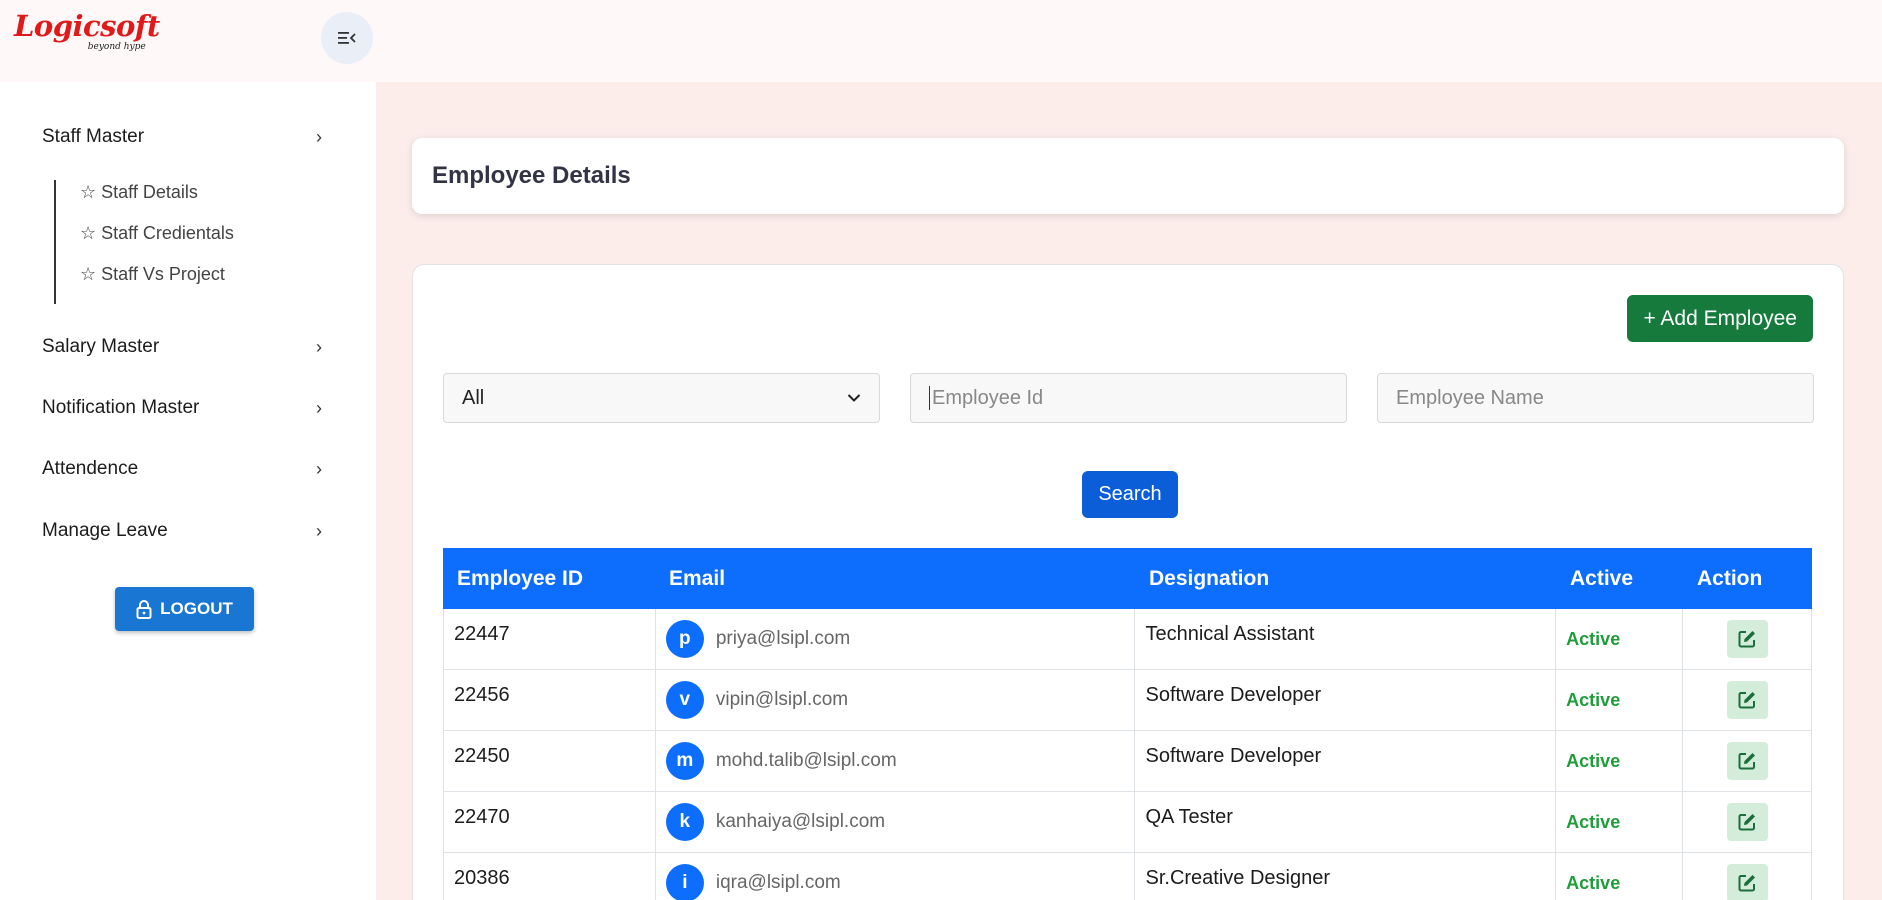 This screenshot has height=900, width=1882. Describe the element at coordinates (121, 407) in the screenshot. I see `sidebar-item-label: Notification Master` at that location.